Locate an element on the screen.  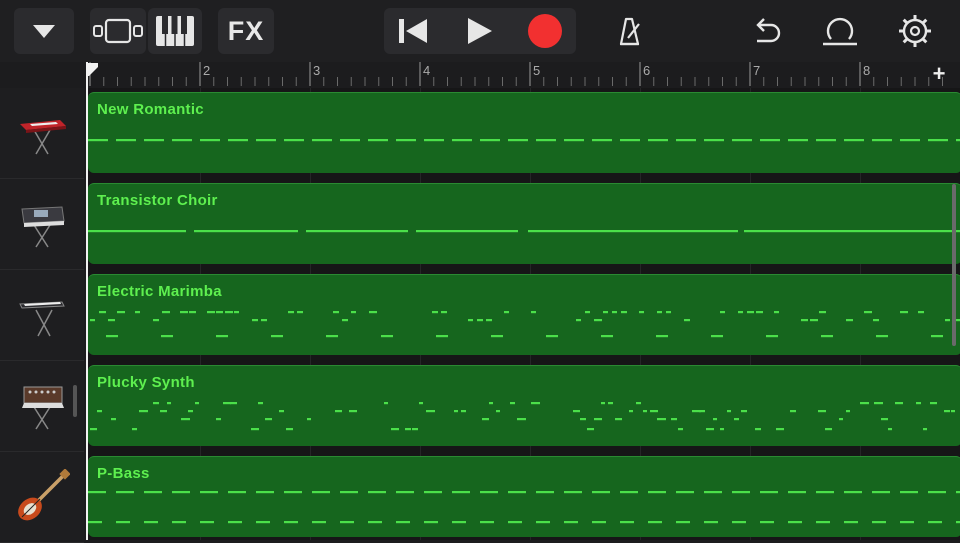
region-p-bass: P-Bass is located at coordinates (524, 496).